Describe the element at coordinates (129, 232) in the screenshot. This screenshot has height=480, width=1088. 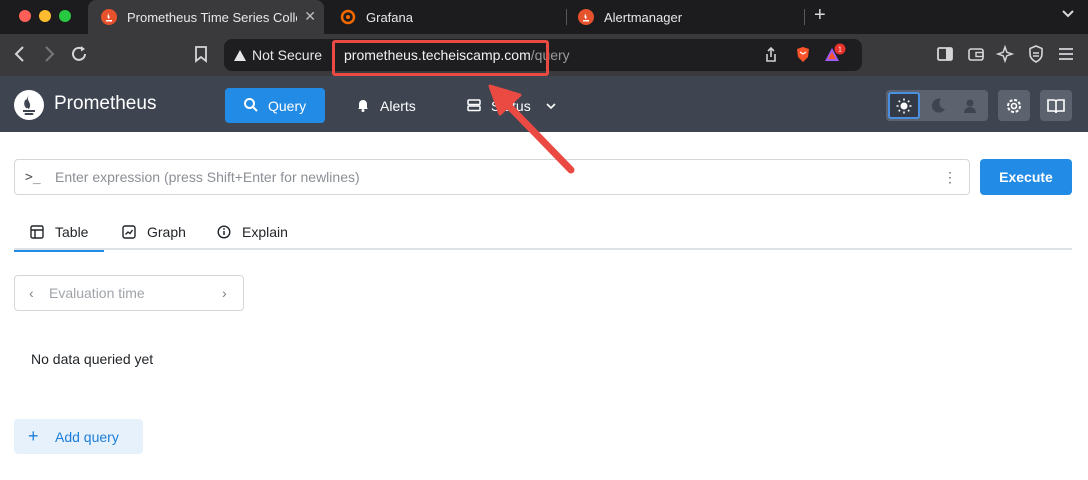
I see `graph-icon` at that location.